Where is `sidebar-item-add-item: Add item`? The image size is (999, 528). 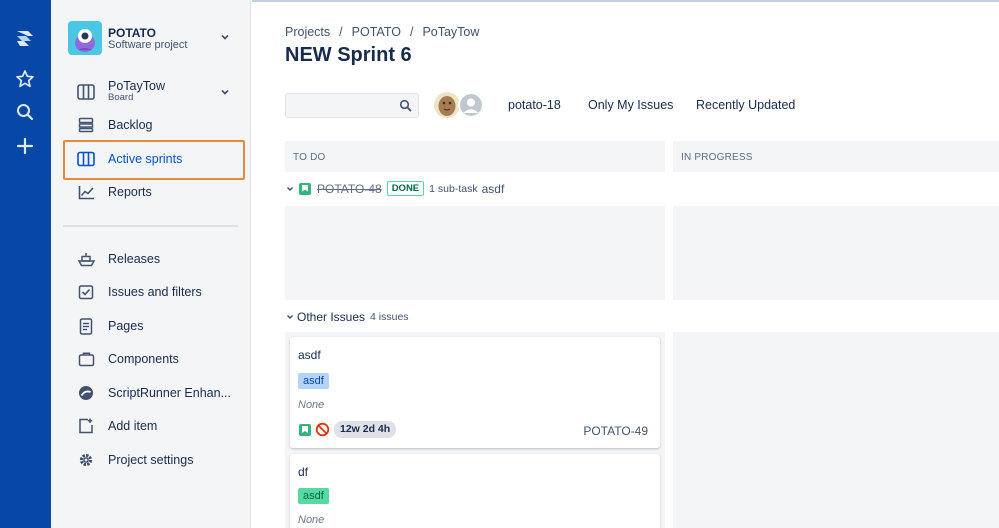 sidebar-item-add-item: Add item is located at coordinates (153, 426).